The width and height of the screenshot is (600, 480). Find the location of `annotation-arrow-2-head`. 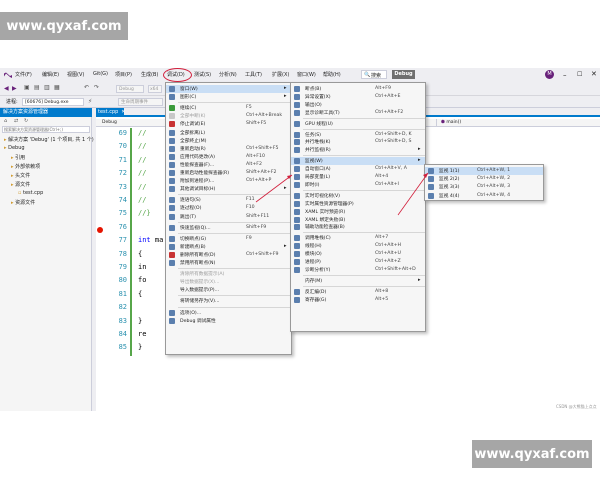

annotation-arrow-2-head is located at coordinates (425, 175).